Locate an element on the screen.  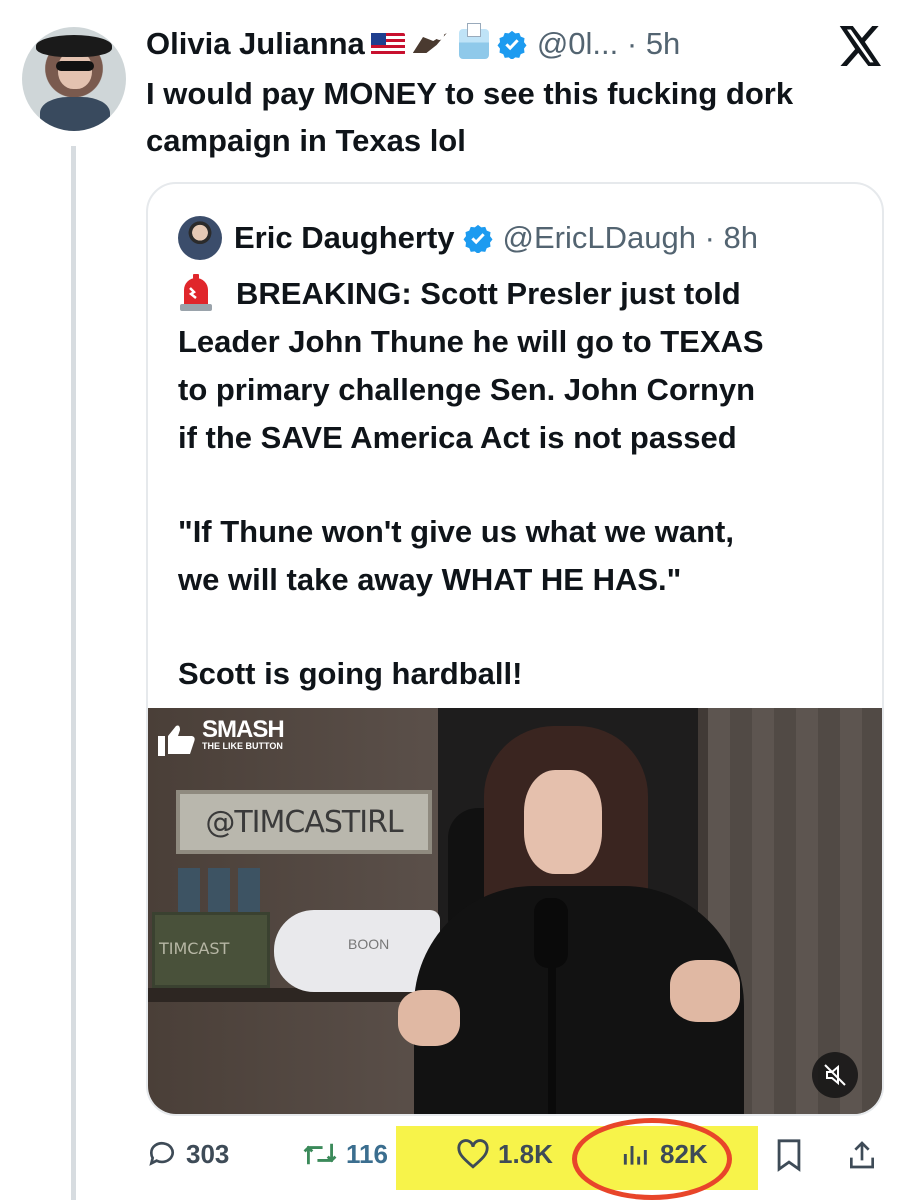
like-button: 1.8K is located at coordinates (504, 1154).